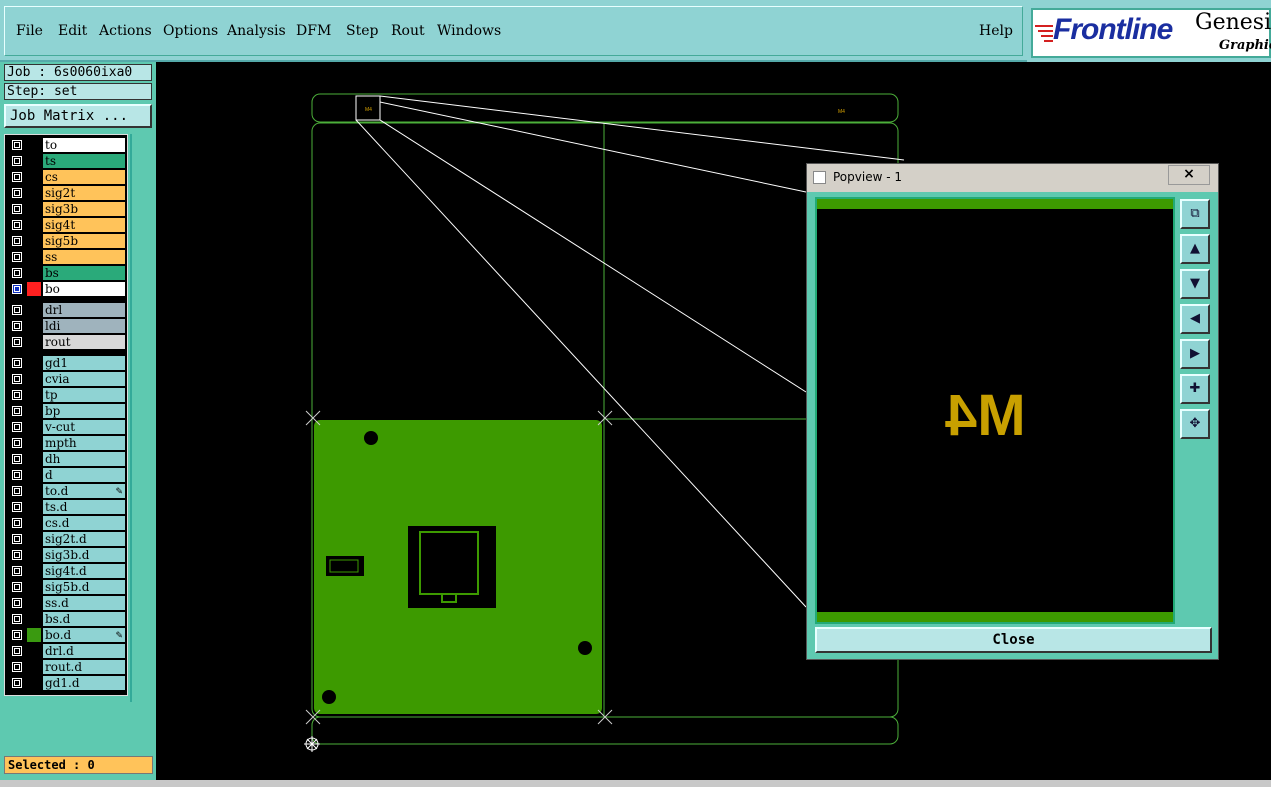 The width and height of the screenshot is (1271, 787). I want to click on layer-name: dh, so click(84, 459).